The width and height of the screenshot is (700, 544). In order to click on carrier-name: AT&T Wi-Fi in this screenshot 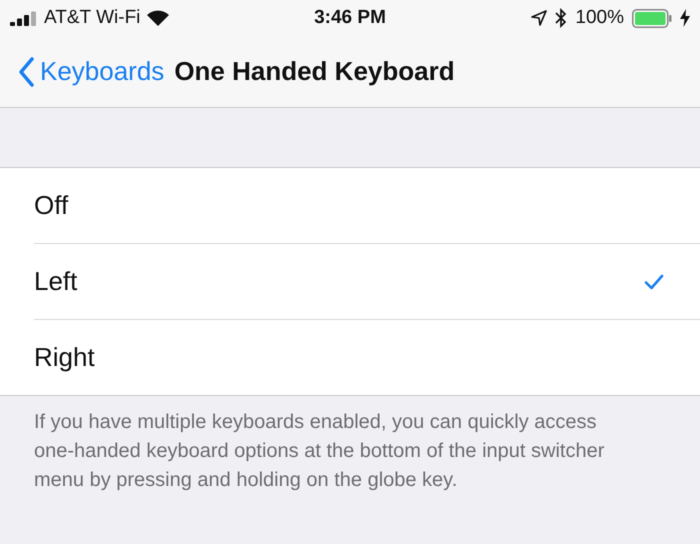, I will do `click(92, 18)`.